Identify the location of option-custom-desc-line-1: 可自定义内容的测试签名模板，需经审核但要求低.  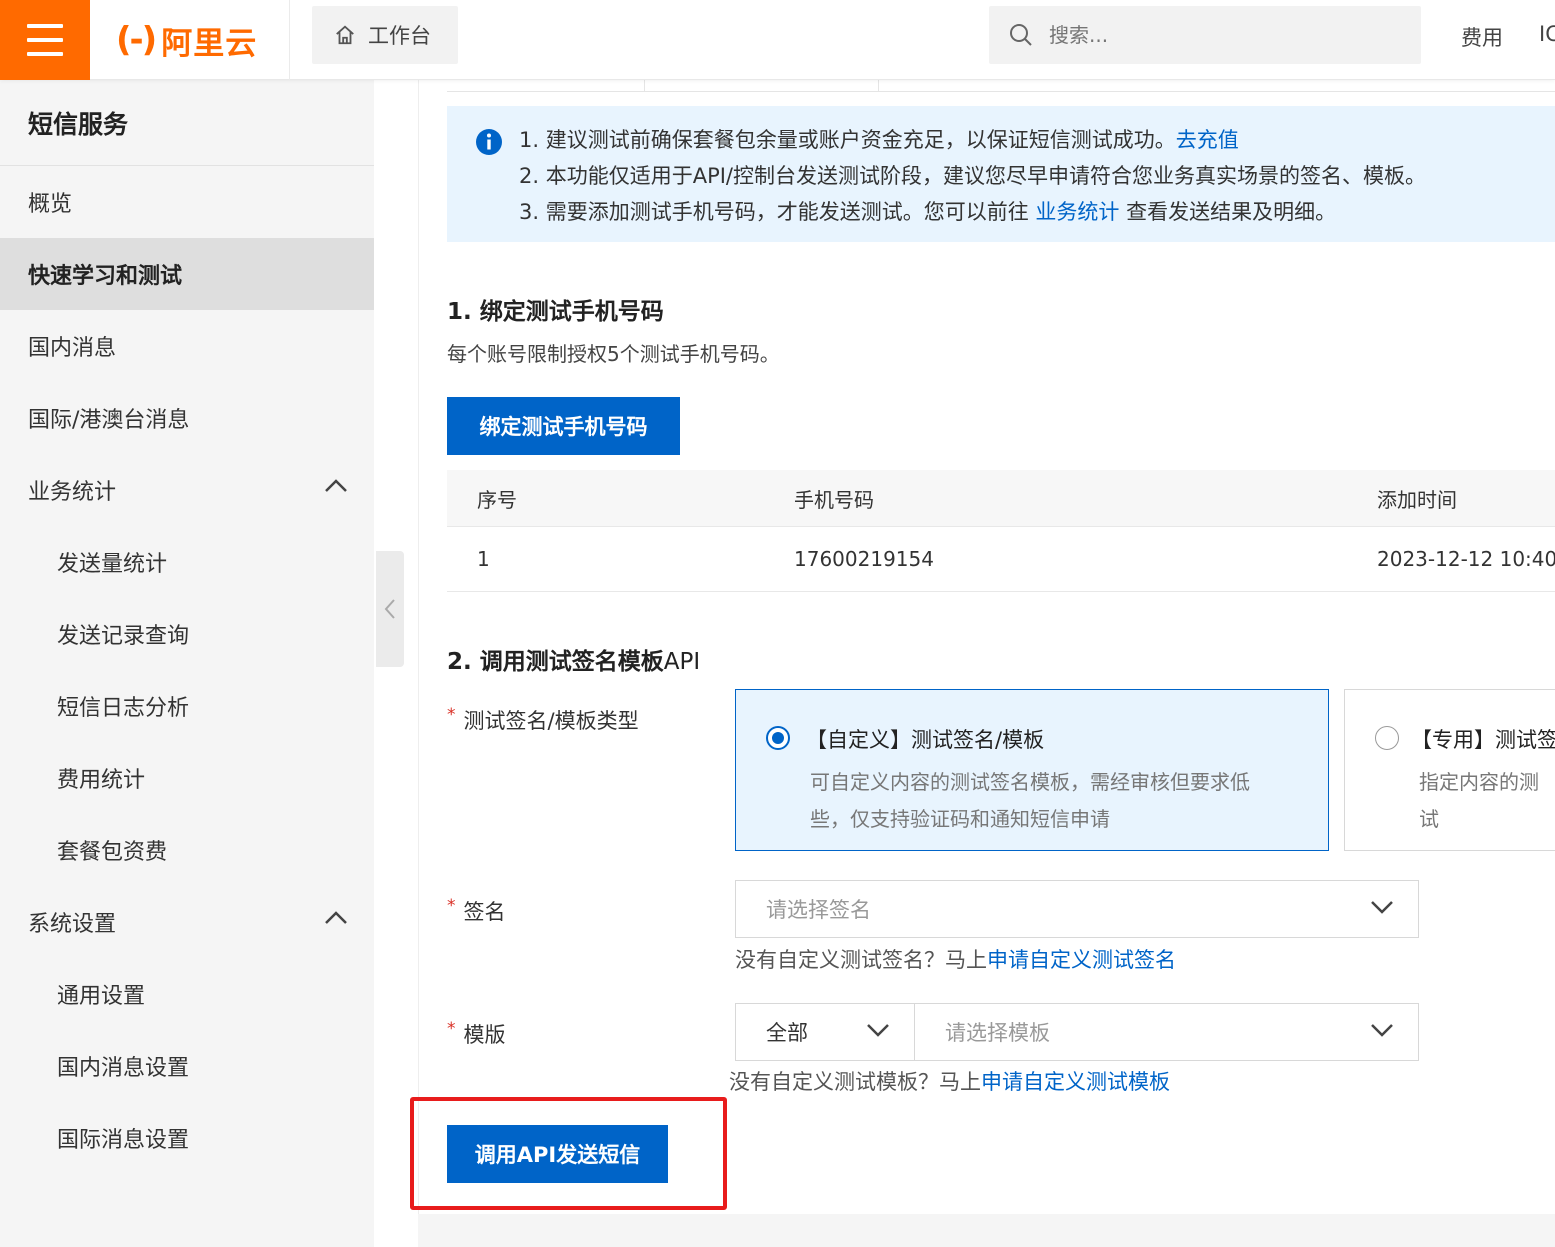
(1030, 782).